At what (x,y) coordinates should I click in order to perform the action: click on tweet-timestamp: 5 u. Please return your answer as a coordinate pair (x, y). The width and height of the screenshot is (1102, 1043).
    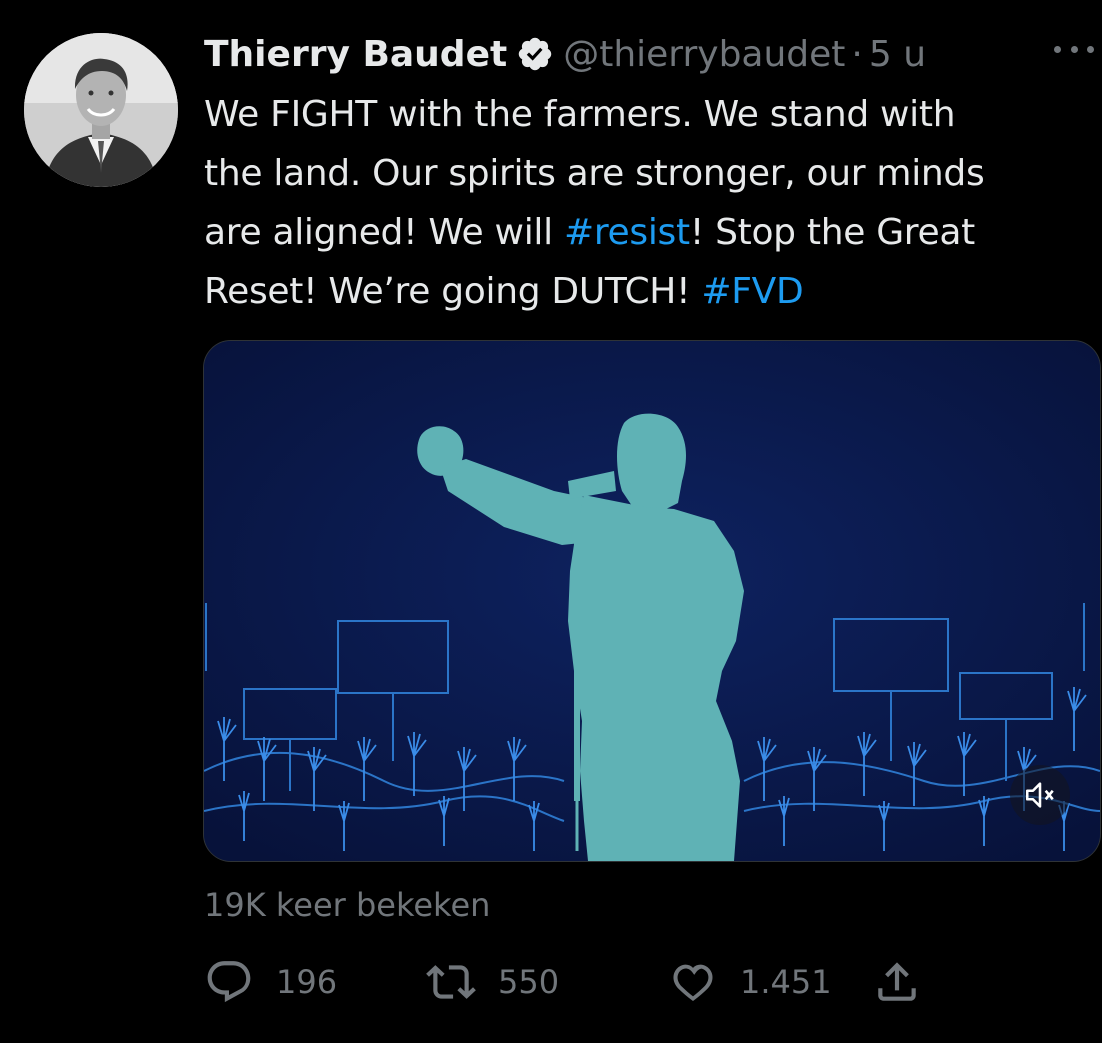
    Looking at the image, I should click on (897, 54).